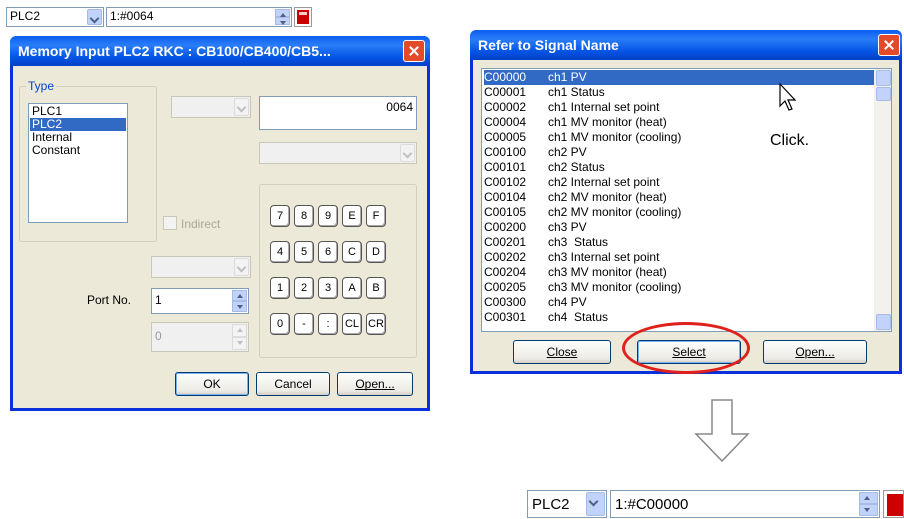 This screenshot has height=519, width=904. What do you see at coordinates (328, 324) in the screenshot?
I see `key-colon: :` at bounding box center [328, 324].